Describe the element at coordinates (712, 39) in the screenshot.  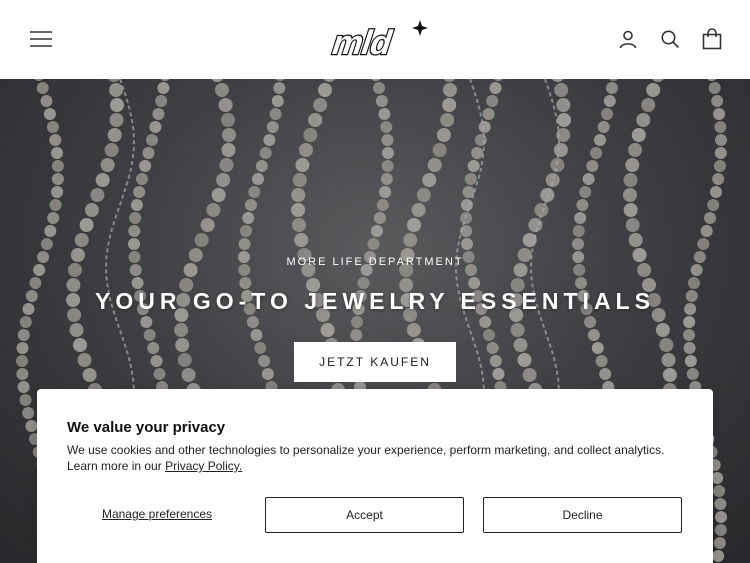
I see `cart-icon` at that location.